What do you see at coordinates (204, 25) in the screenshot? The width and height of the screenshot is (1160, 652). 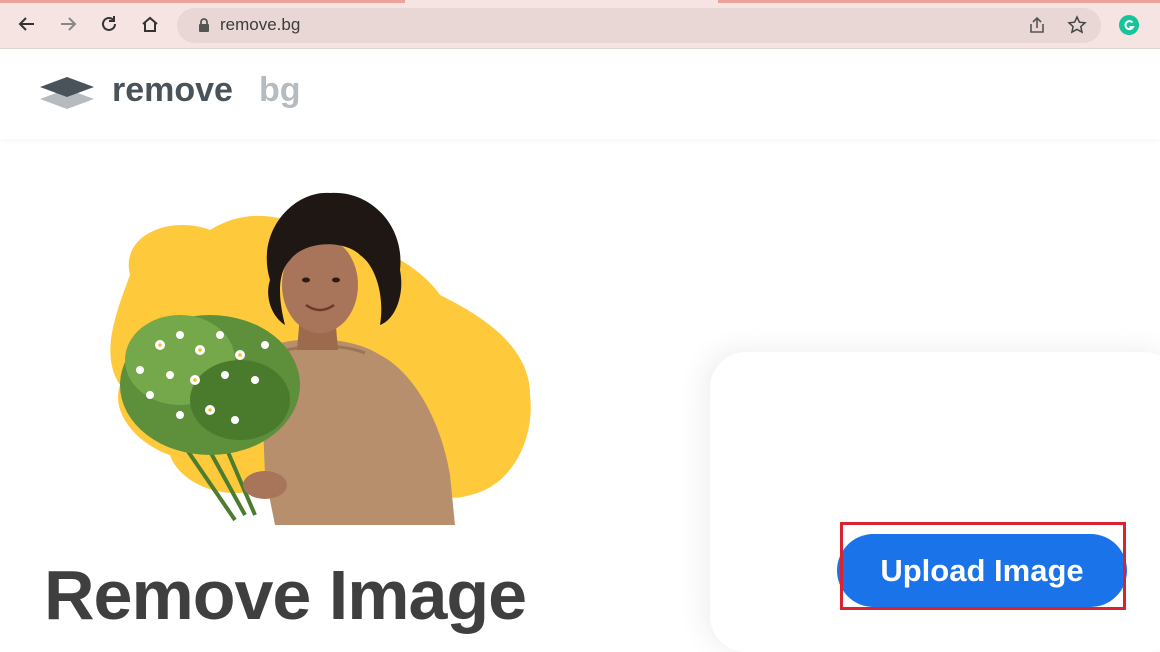 I see `lock-icon` at bounding box center [204, 25].